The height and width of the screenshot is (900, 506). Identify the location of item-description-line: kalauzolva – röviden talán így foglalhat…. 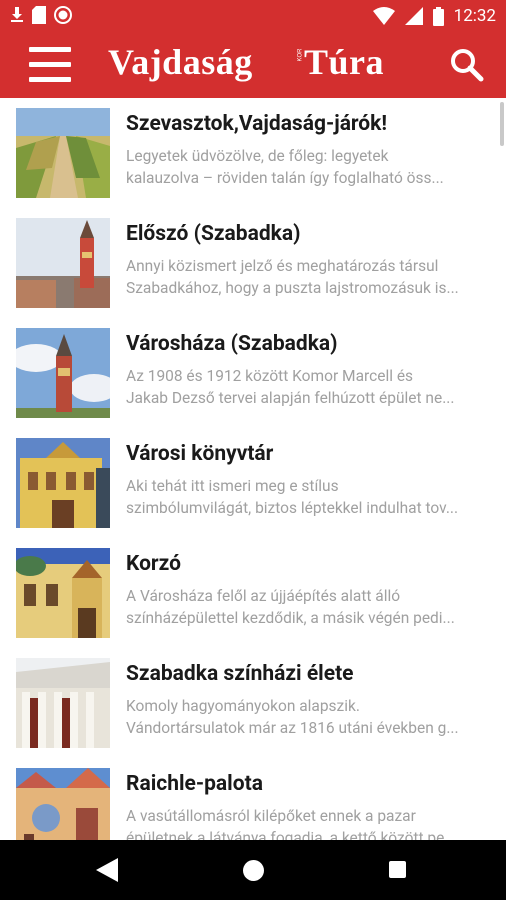
(285, 178).